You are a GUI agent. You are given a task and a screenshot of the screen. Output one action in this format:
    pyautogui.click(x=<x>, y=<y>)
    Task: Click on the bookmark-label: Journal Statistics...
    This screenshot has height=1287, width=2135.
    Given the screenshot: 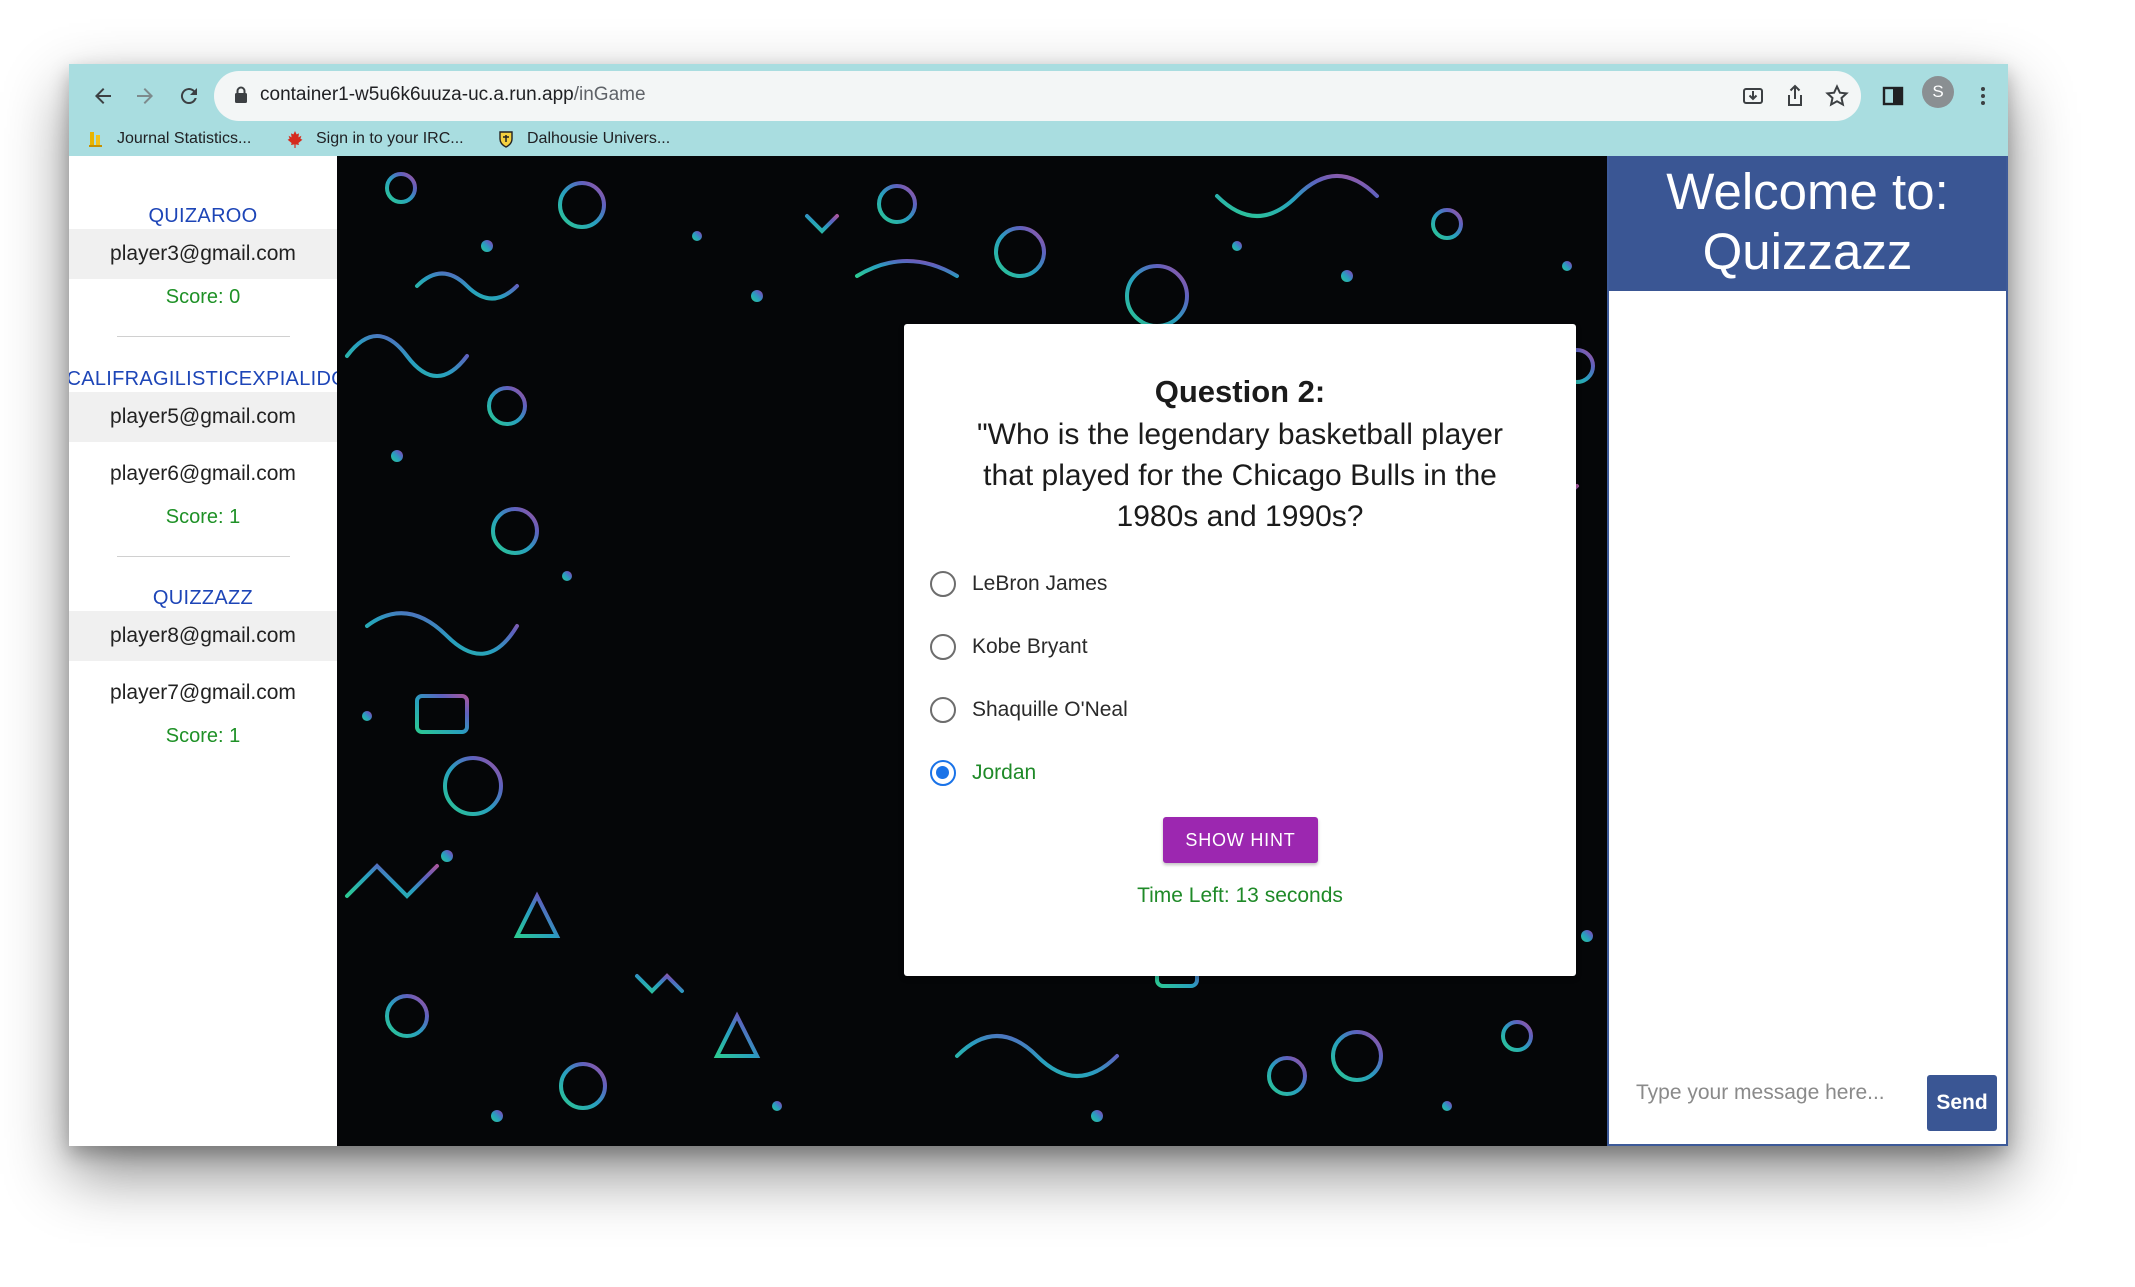 What is the action you would take?
    pyautogui.click(x=184, y=138)
    